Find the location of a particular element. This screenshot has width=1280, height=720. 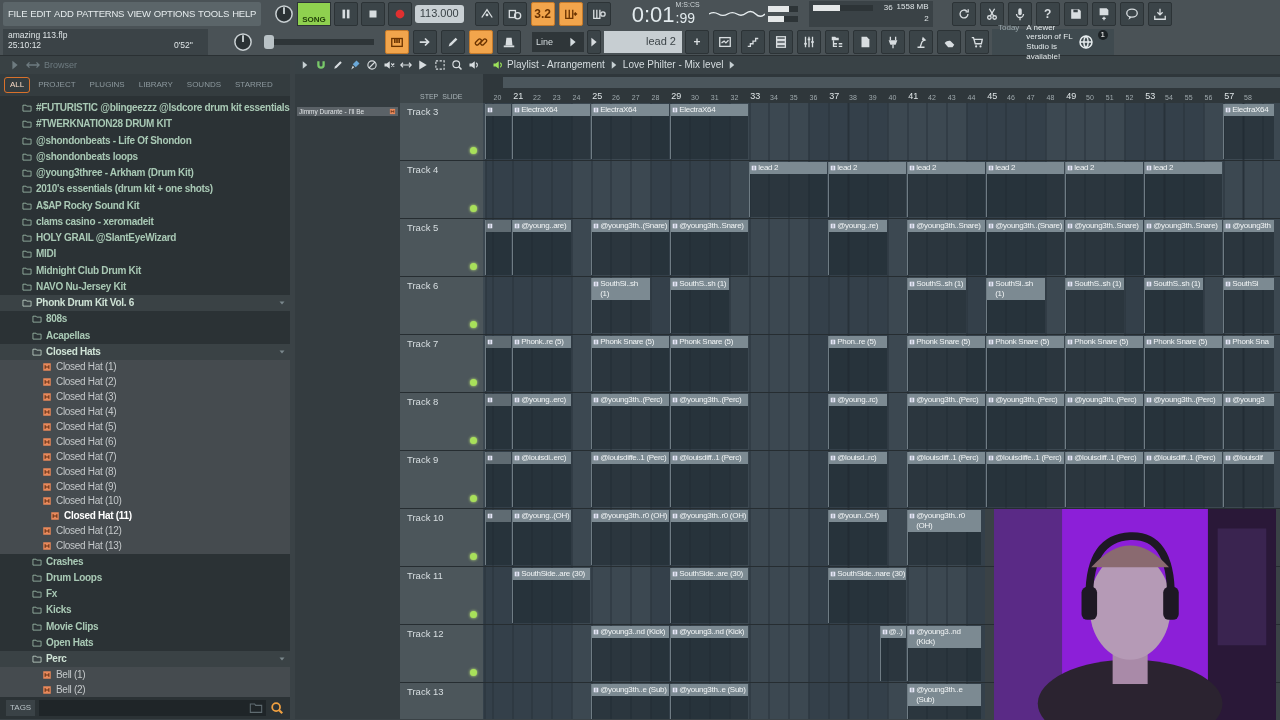

track-header: Track 12 is located at coordinates (441, 653).